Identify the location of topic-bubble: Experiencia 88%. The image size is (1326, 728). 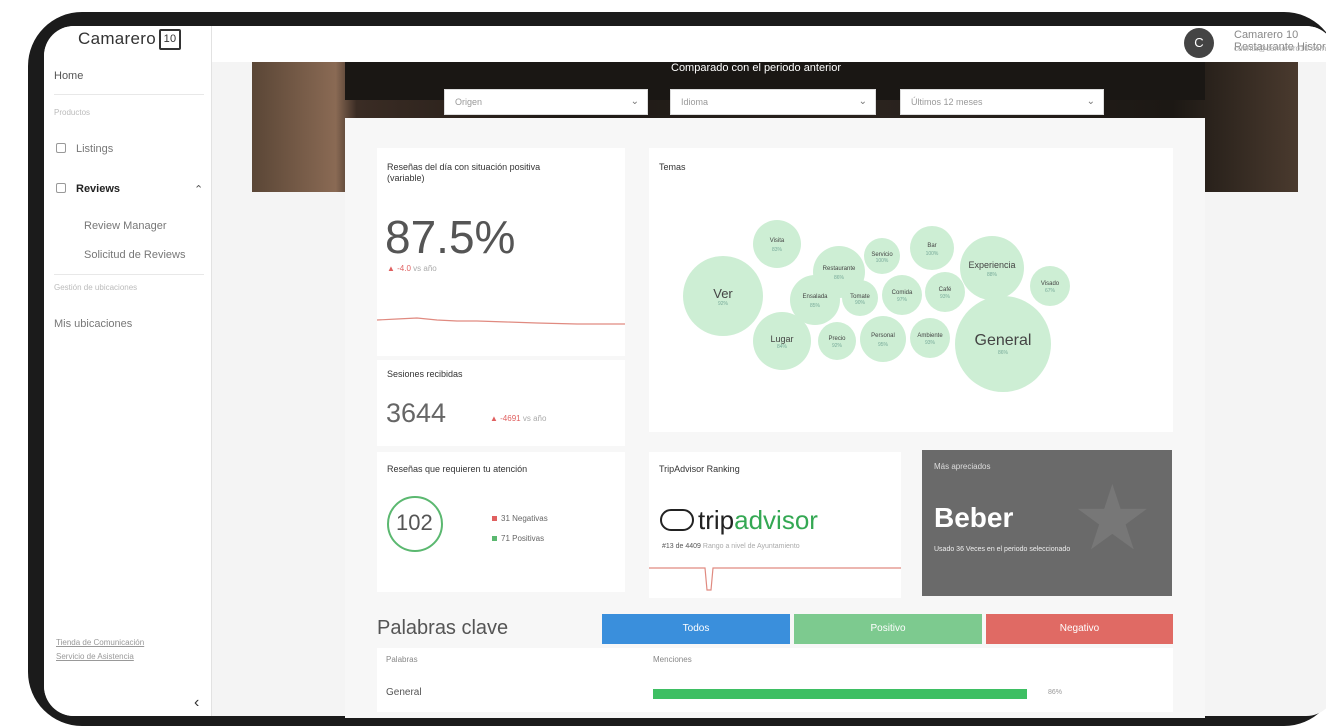
(992, 268).